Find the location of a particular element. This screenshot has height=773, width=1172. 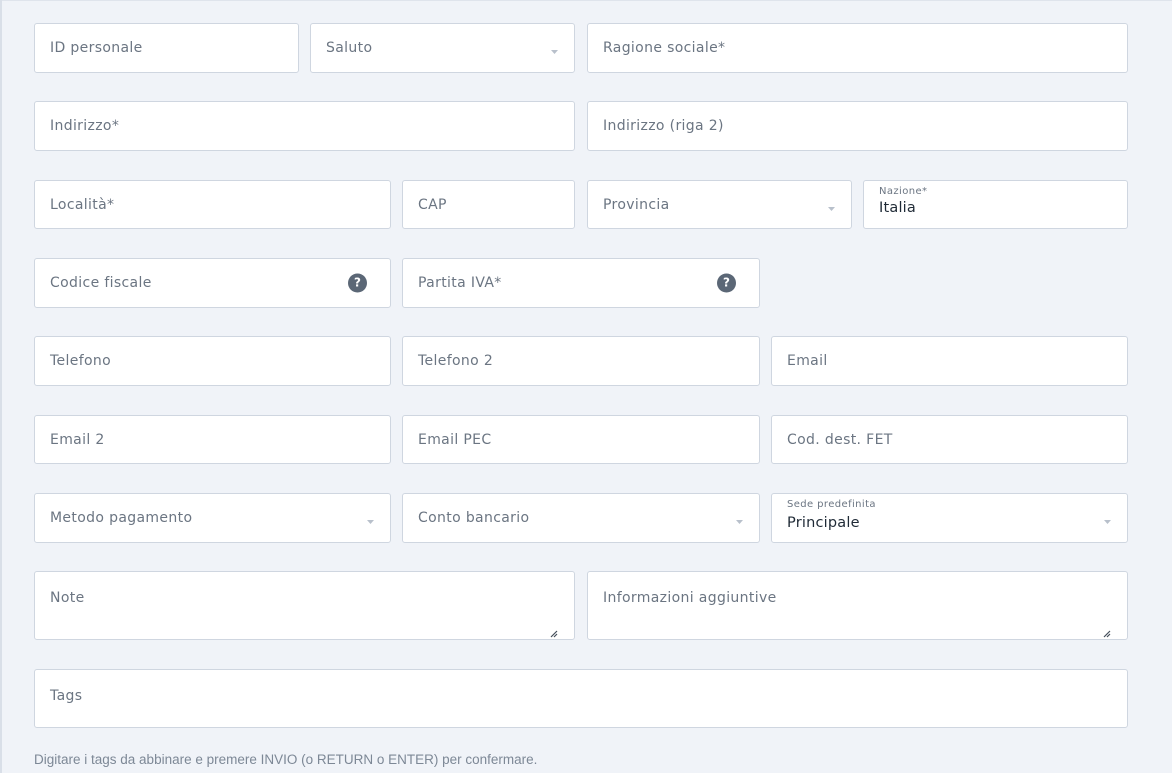

tags-label: Tags is located at coordinates (66, 696).